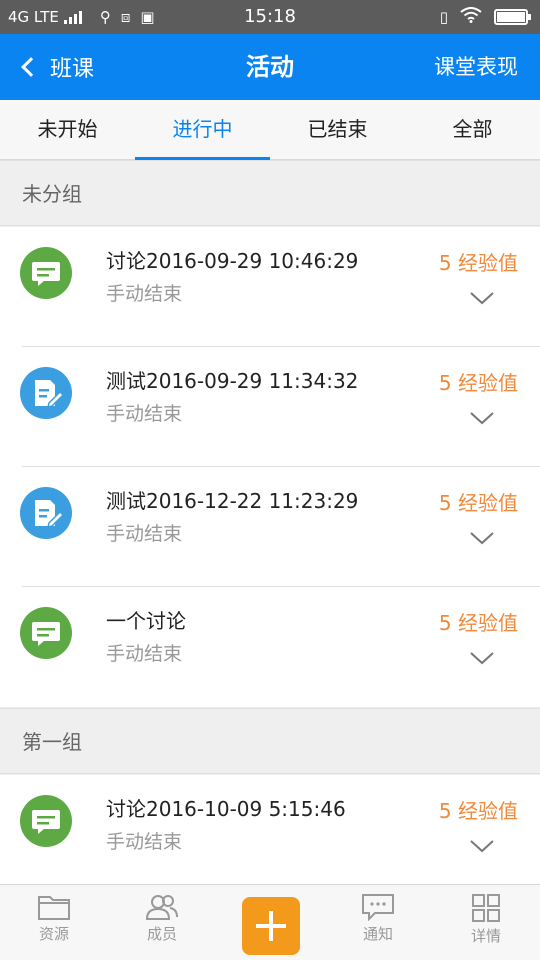  Describe the element at coordinates (270, 647) in the screenshot. I see `activity-item: 一个讨论 手动结束 5 经验值` at that location.